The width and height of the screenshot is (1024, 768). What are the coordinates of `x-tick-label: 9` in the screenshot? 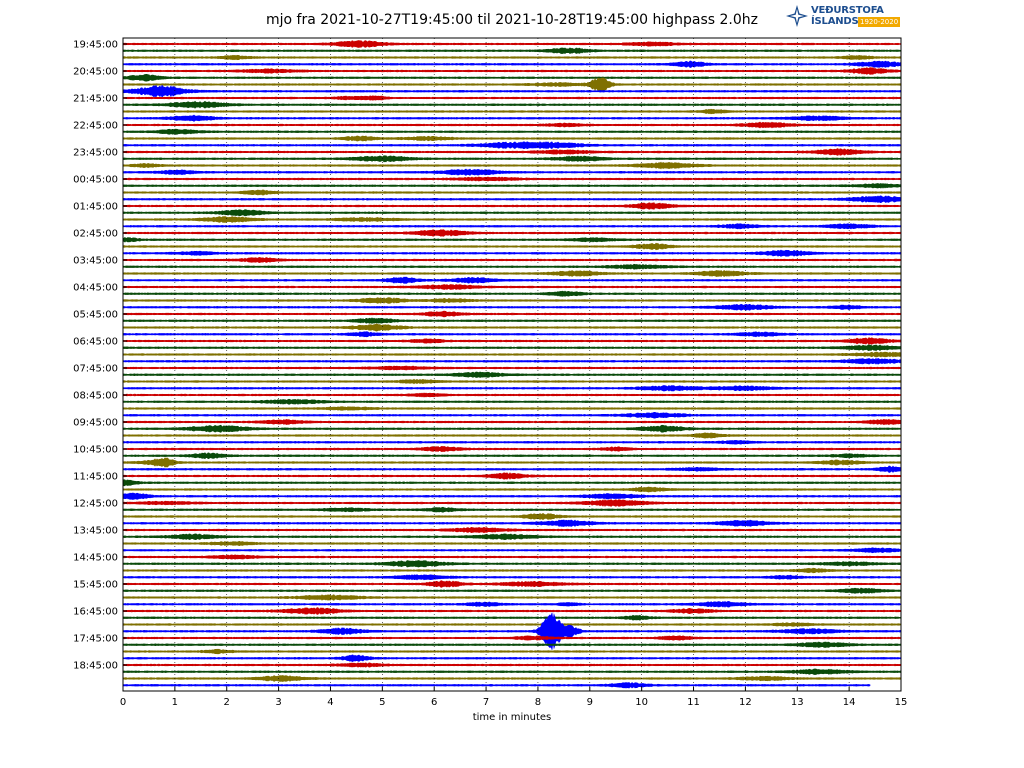 It's located at (590, 702).